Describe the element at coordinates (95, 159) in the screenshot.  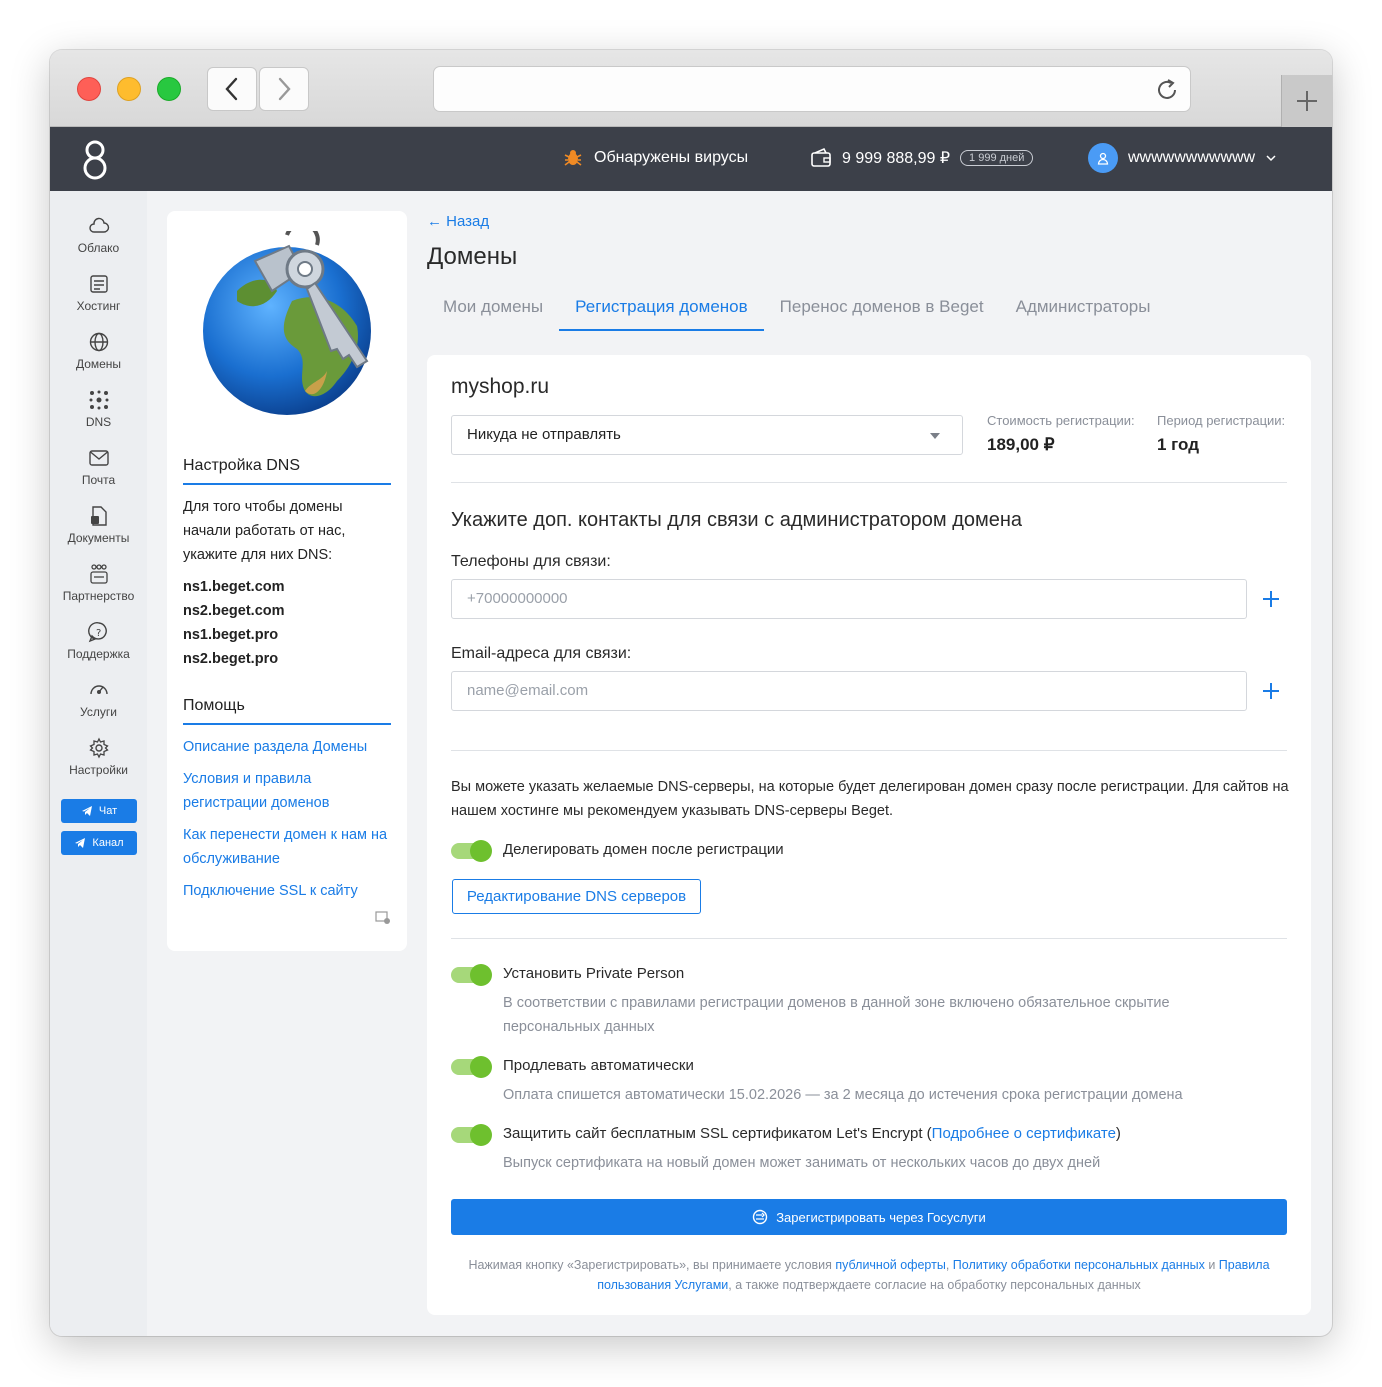
I see `beget-logo-icon` at that location.